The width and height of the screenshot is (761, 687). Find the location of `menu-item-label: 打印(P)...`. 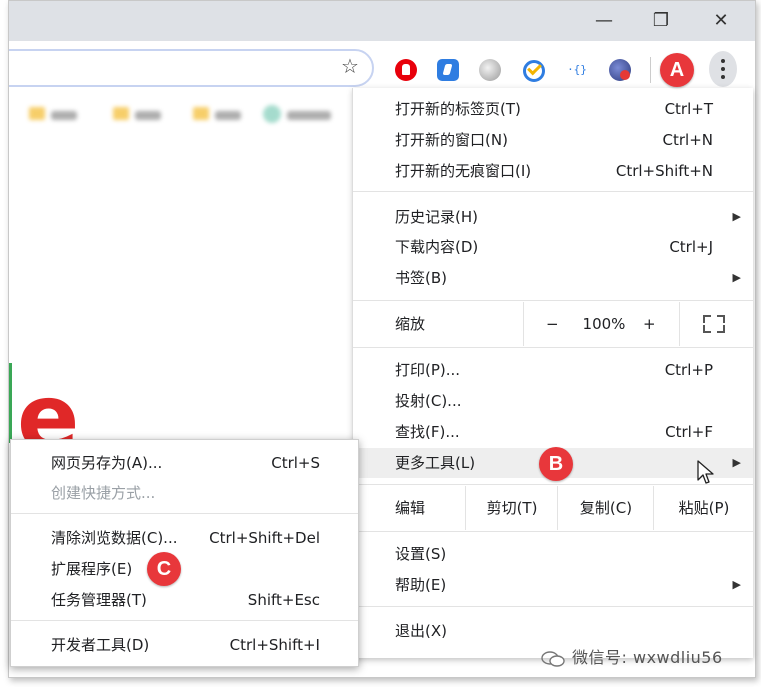

menu-item-label: 打印(P)... is located at coordinates (428, 370).